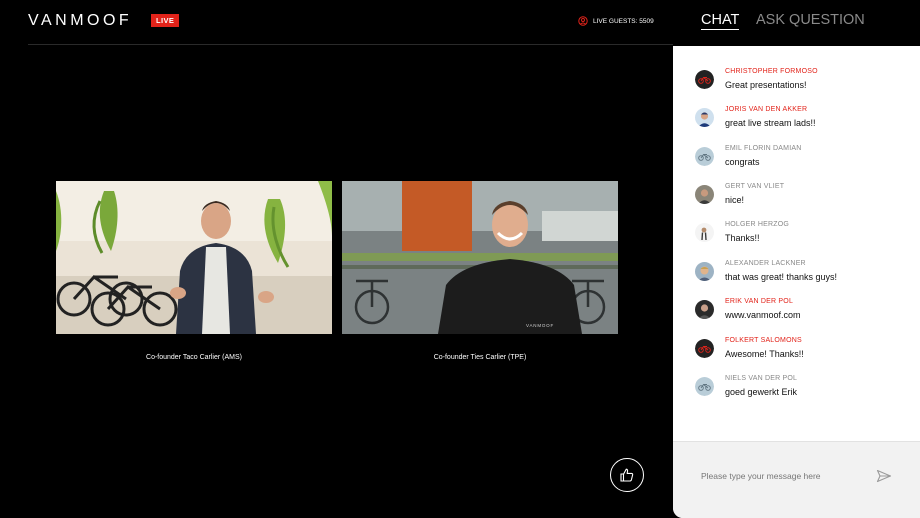 Image resolution: width=920 pixels, height=518 pixels. Describe the element at coordinates (480, 357) in the screenshot. I see `video-caption-tpe: Co-founder Ties Carlier (TPE)` at that location.